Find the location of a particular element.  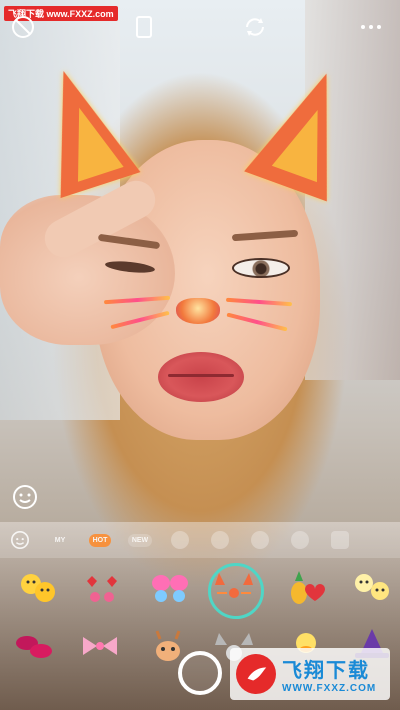

beauty-face-icon is located at coordinates (25, 497).